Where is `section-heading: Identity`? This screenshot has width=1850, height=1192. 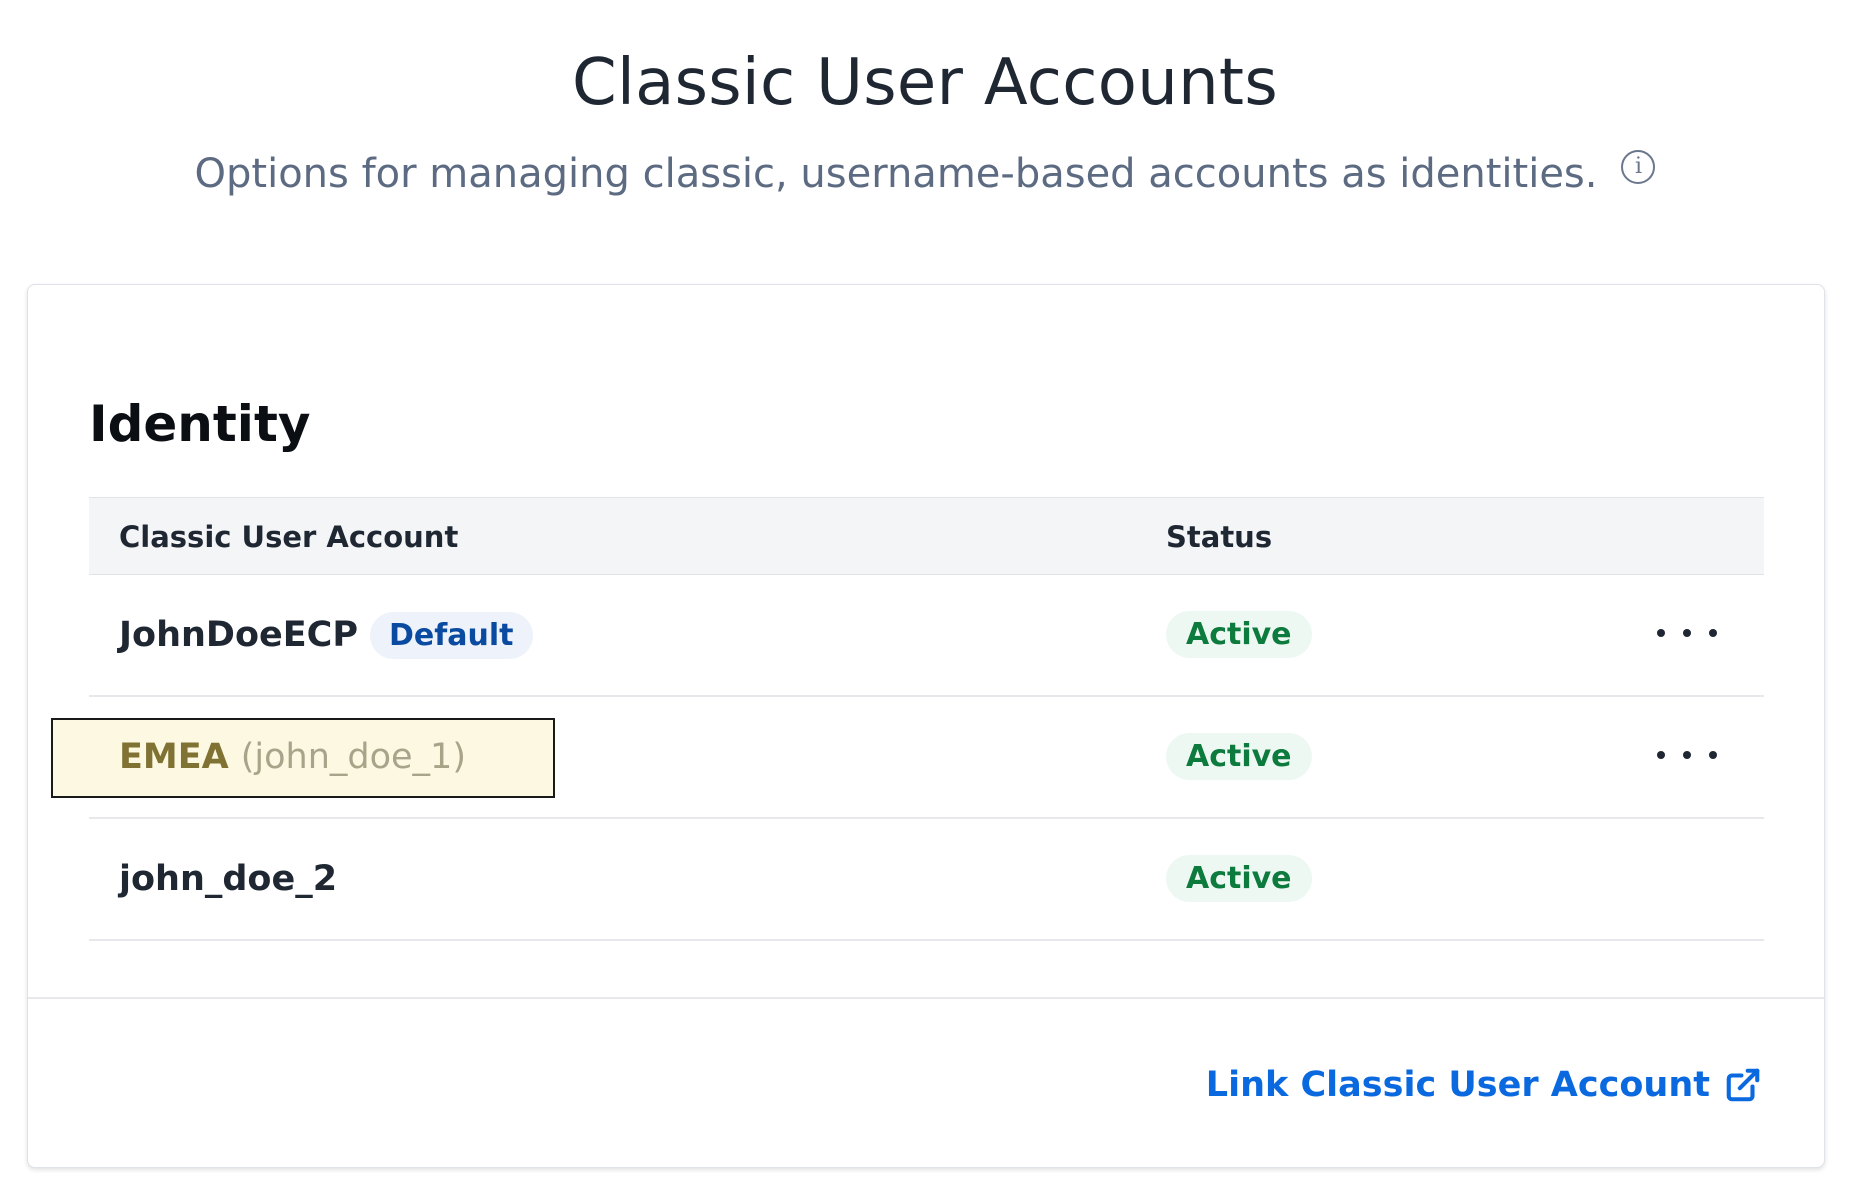 section-heading: Identity is located at coordinates (200, 424).